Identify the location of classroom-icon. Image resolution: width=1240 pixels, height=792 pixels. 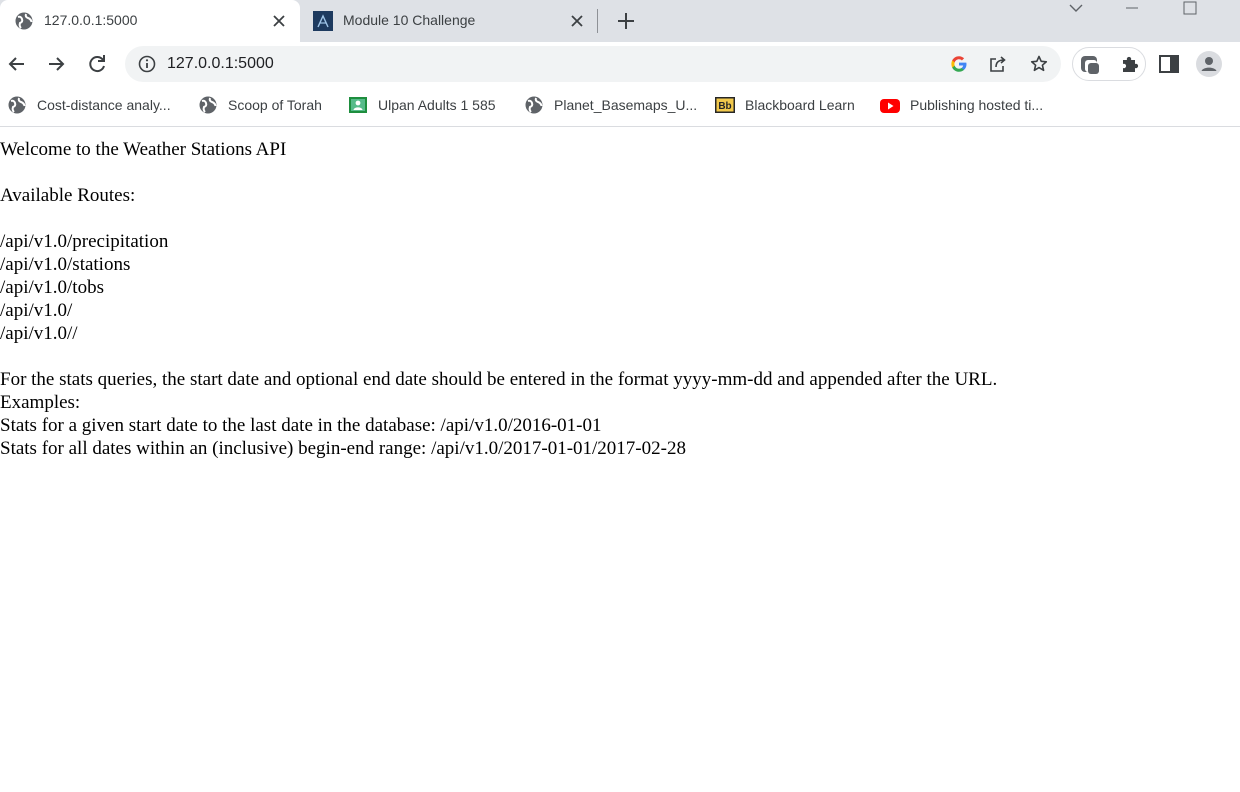
(358, 105).